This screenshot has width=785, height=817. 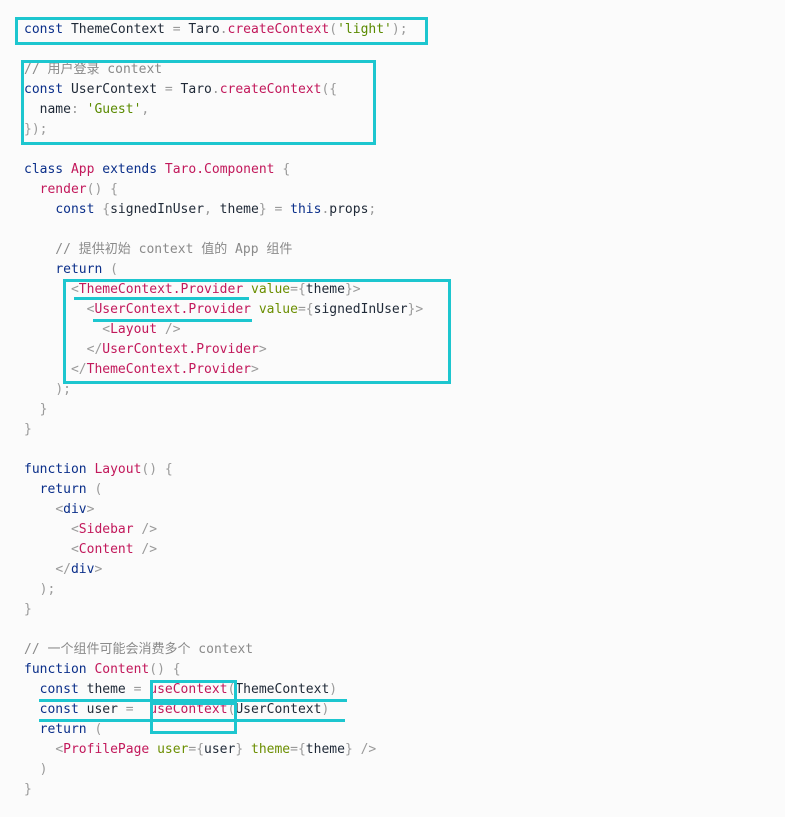 I want to click on code-line: <Content />, so click(x=223, y=550).